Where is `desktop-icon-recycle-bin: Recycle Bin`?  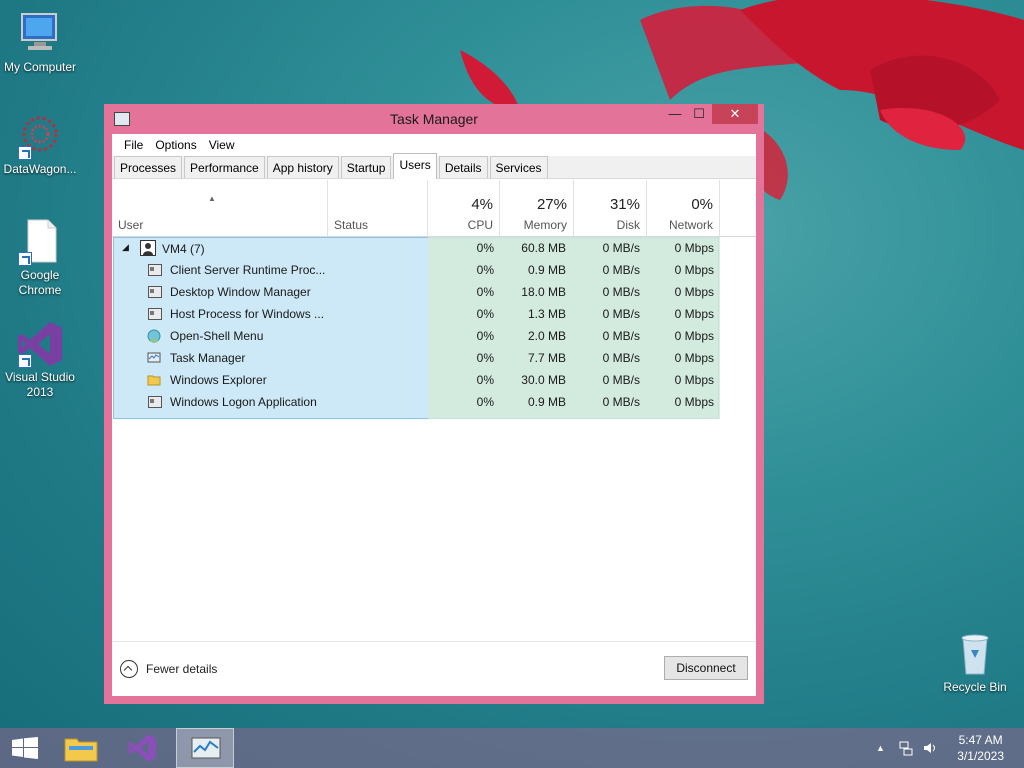 desktop-icon-recycle-bin: Recycle Bin is located at coordinates (975, 662).